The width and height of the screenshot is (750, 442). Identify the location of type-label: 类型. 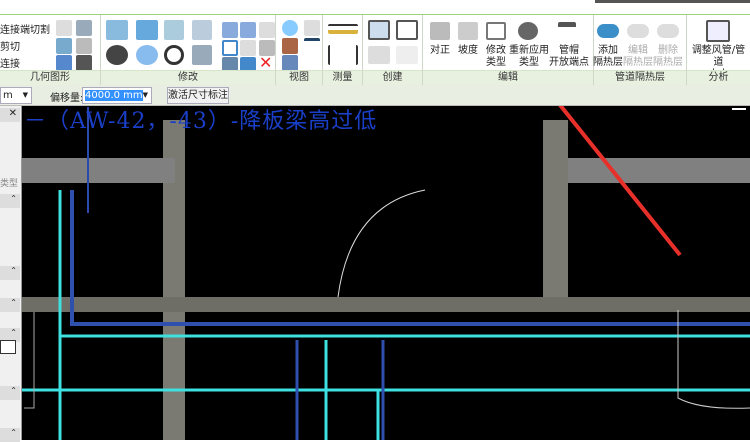
(9, 184).